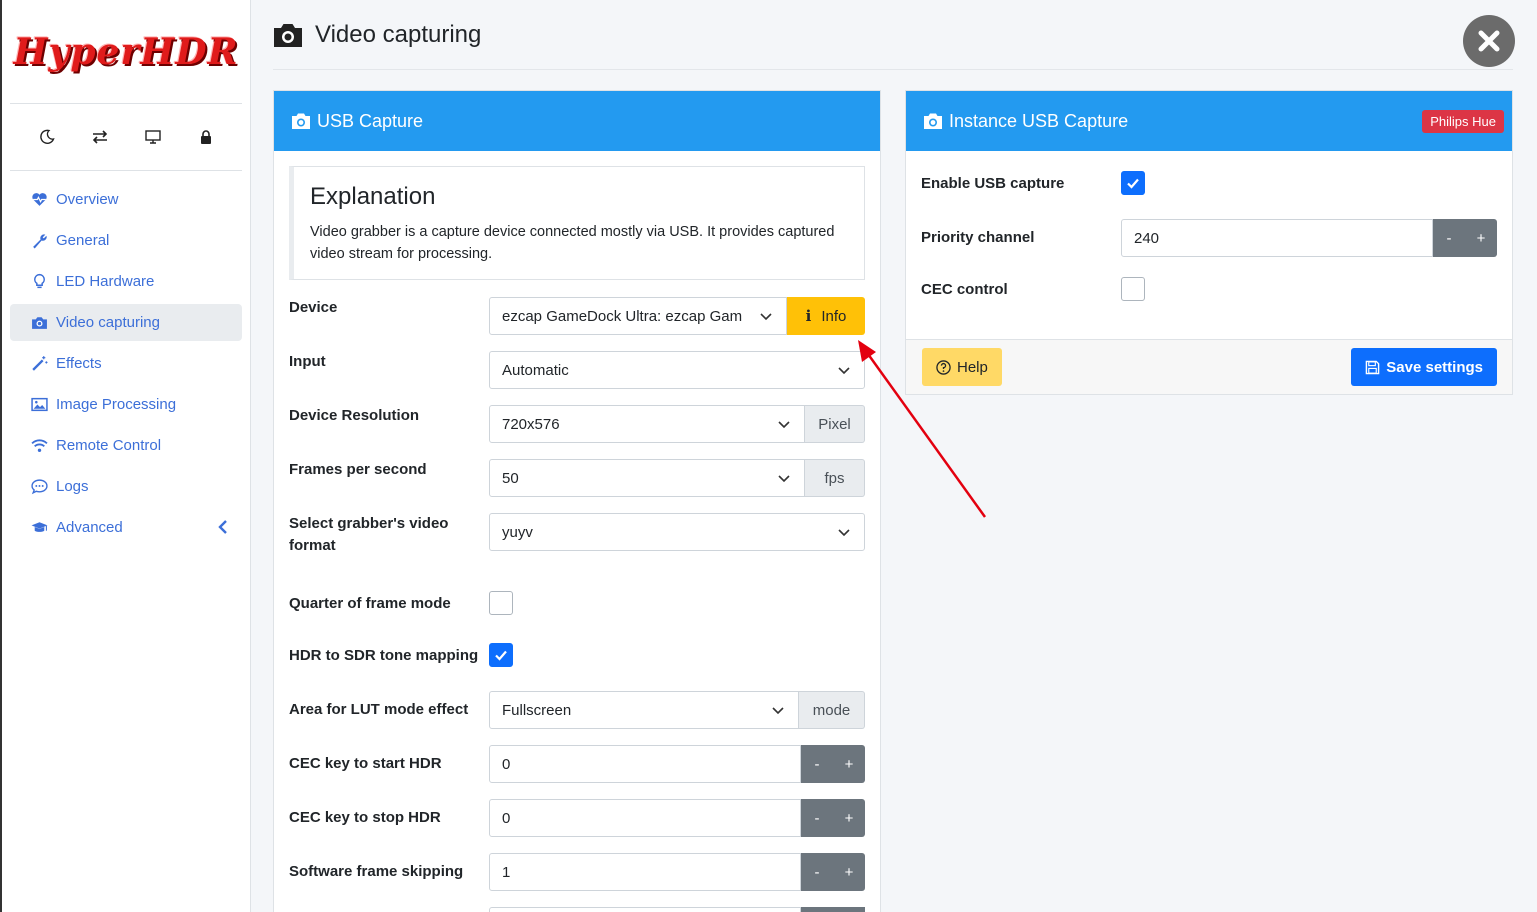 Image resolution: width=1537 pixels, height=912 pixels. I want to click on sidebar-item-overview: Overview, so click(126, 199).